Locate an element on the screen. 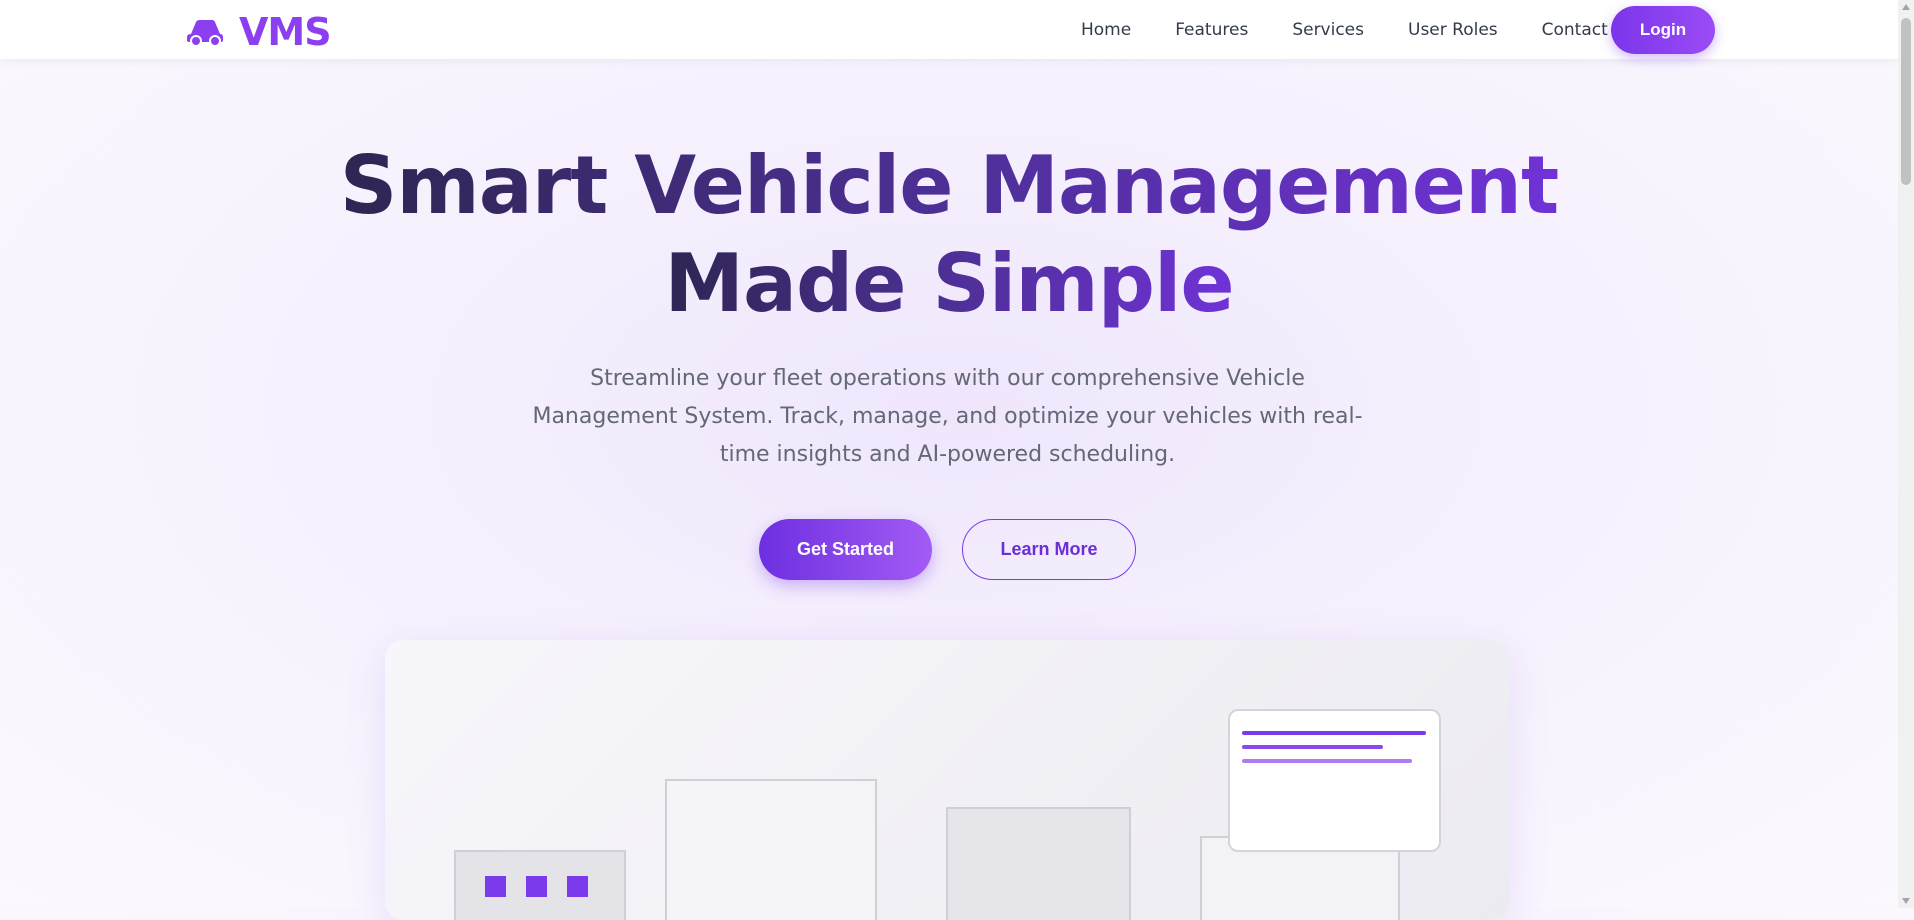 The height and width of the screenshot is (920, 1914). building-mid is located at coordinates (1038, 863).